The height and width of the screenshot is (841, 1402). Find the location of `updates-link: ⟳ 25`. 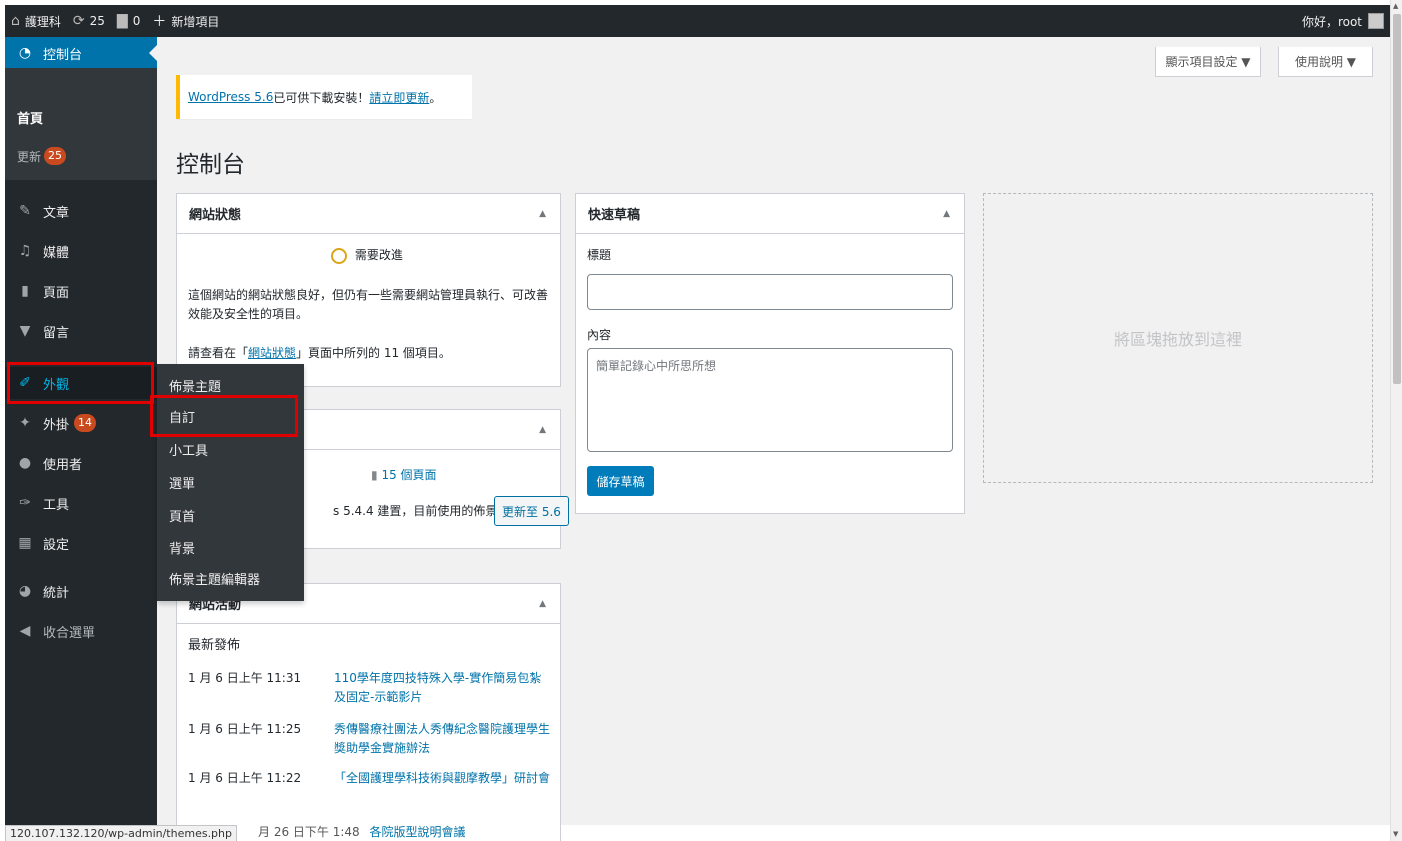

updates-link: ⟳ 25 is located at coordinates (89, 21).